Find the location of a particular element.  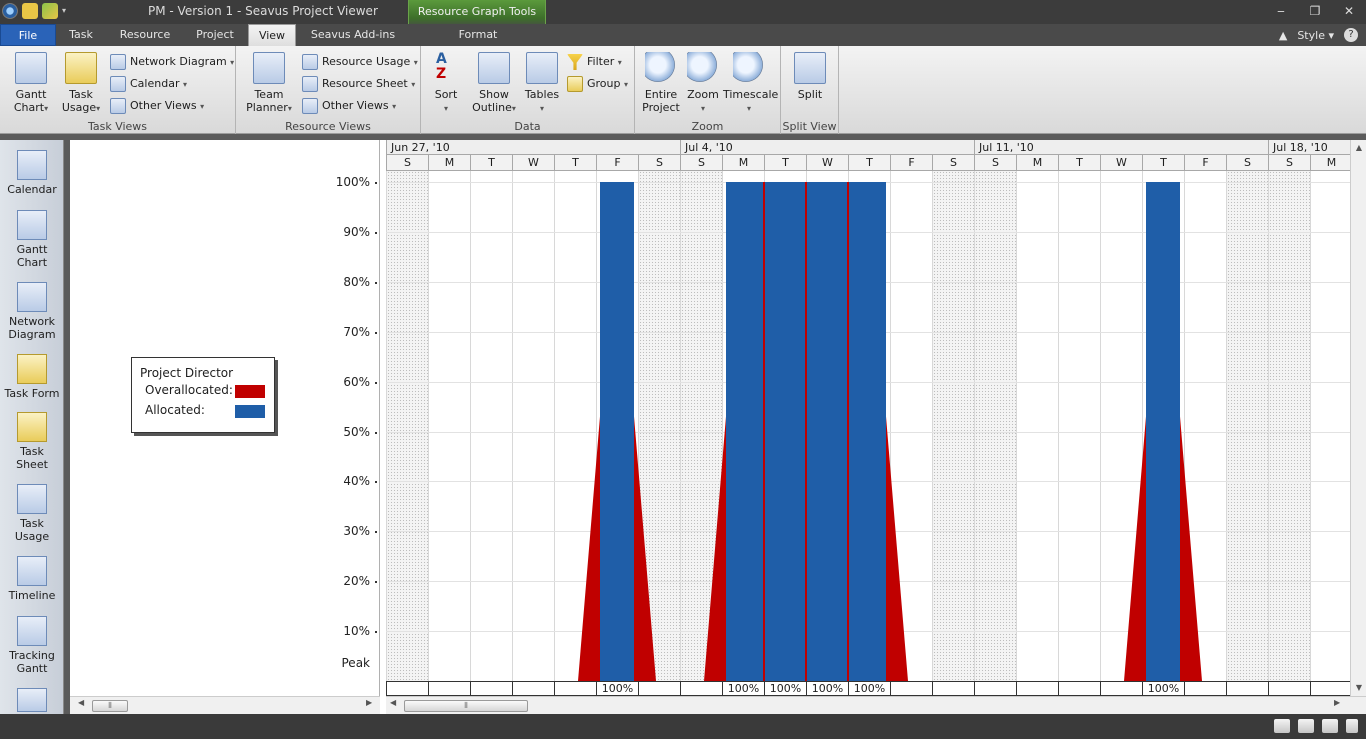

tables-button: Tables ▾ is located at coordinates (542, 82).